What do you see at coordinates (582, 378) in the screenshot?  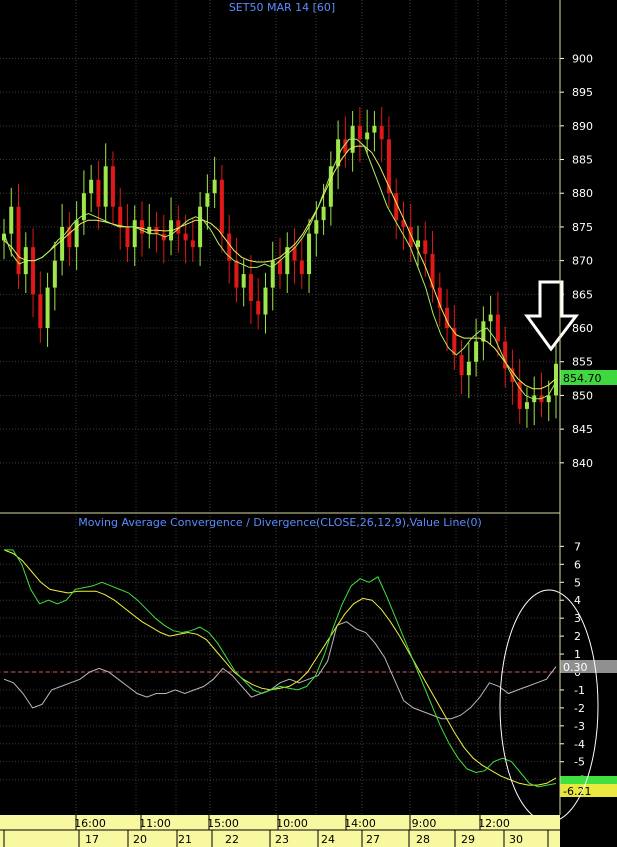 I see `last-price-label: 854.70` at bounding box center [582, 378].